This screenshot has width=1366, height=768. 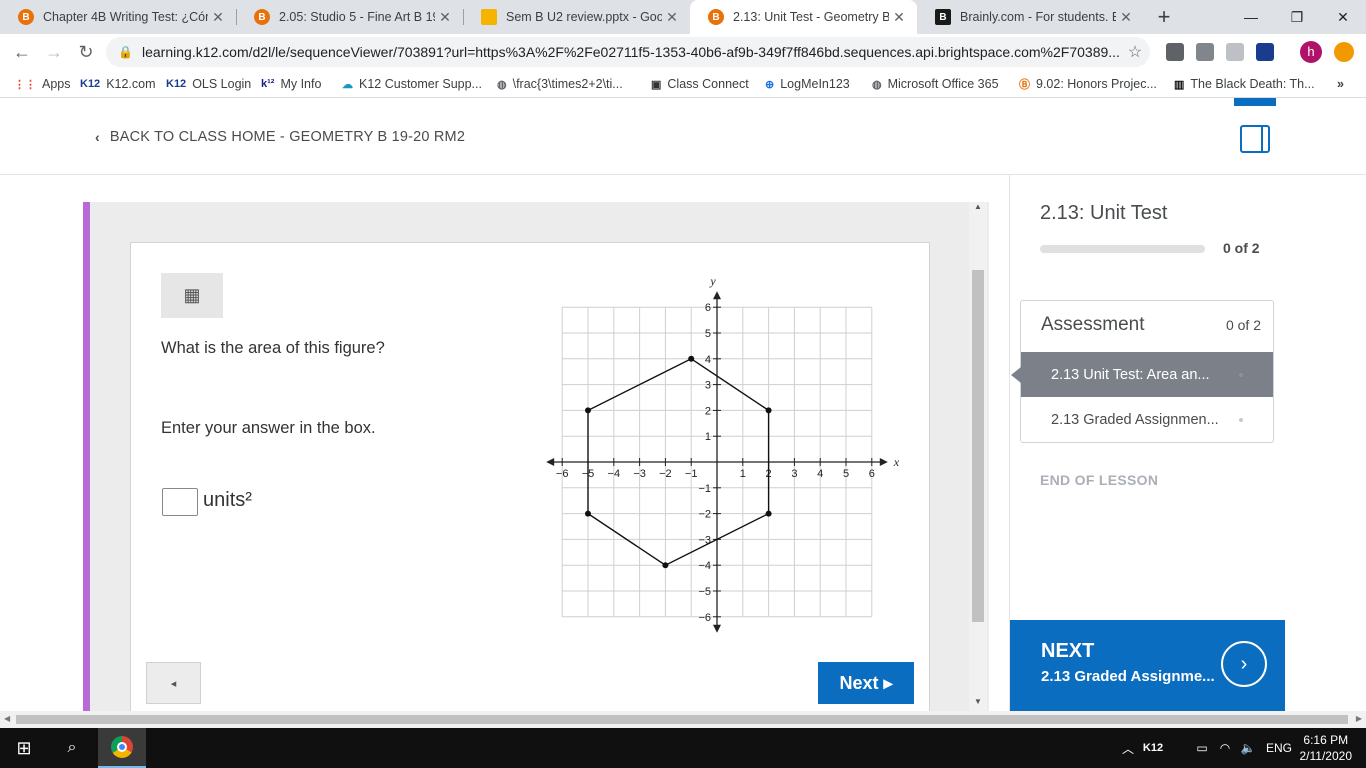 I want to click on media-extension-icon, so click(x=1205, y=52).